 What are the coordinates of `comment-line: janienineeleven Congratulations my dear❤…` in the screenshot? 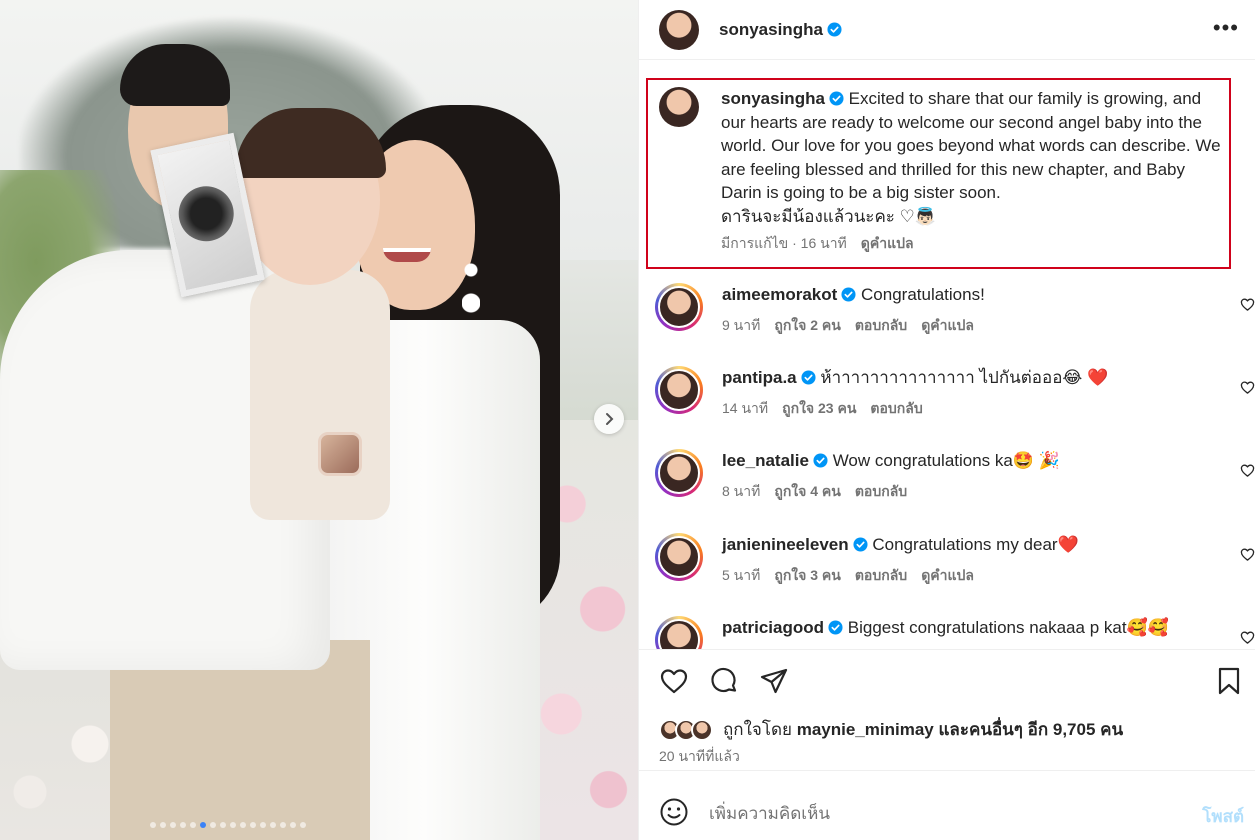 It's located at (962, 545).